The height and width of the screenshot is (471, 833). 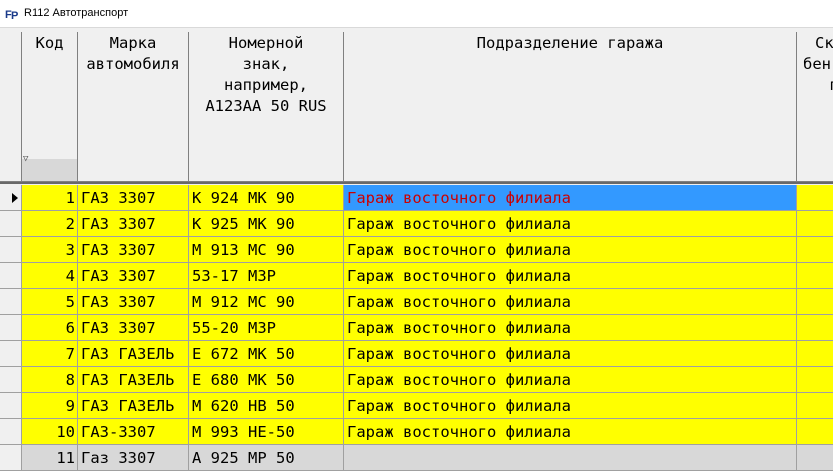 What do you see at coordinates (815, 107) in the screenshot?
I see `column-header-extra: Ск бен г` at bounding box center [815, 107].